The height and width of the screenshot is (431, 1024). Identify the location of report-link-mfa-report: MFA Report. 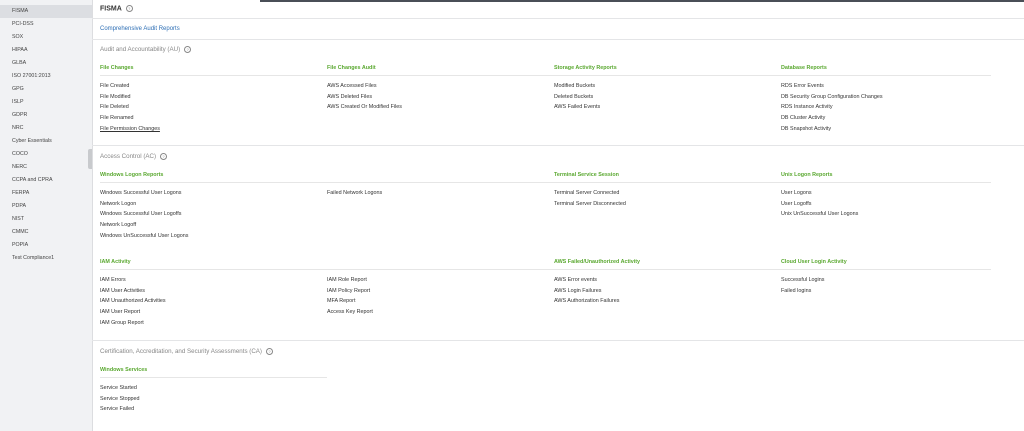
(341, 301).